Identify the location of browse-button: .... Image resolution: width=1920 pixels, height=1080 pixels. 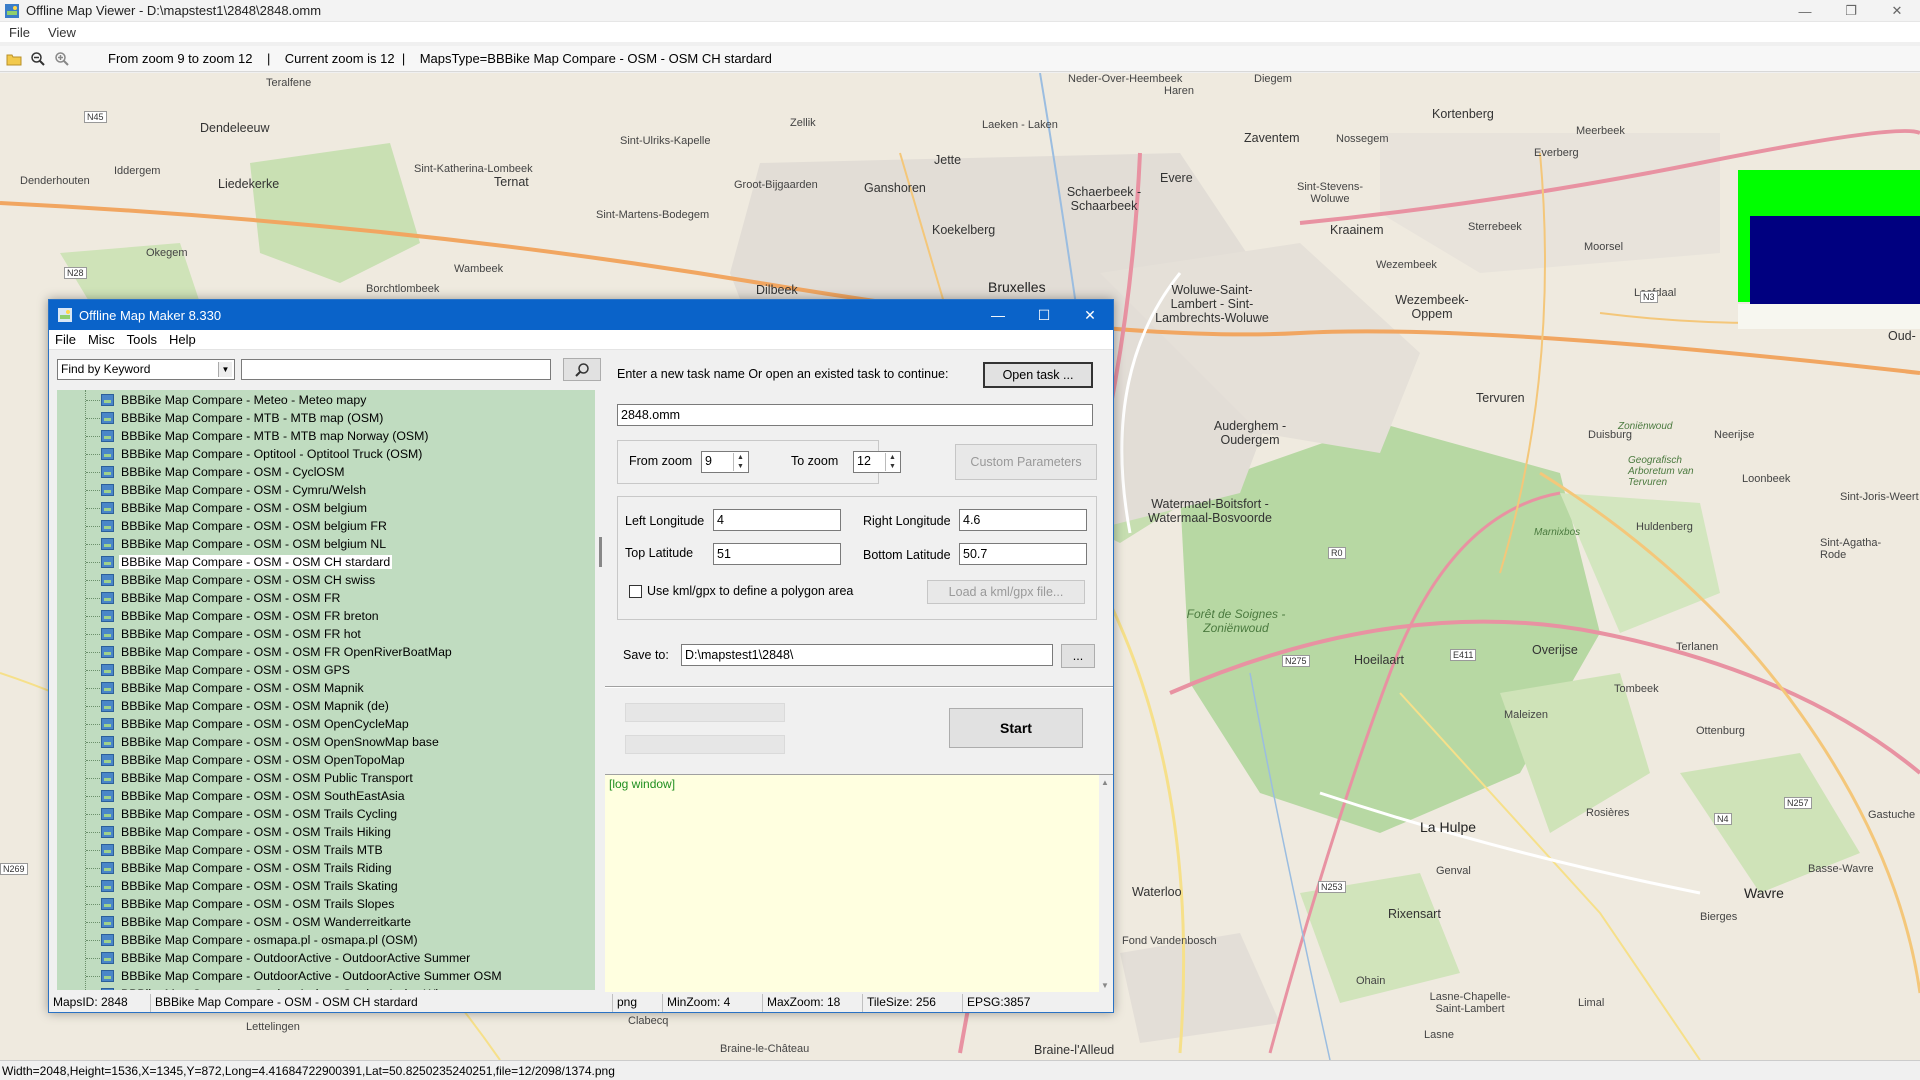
(1078, 656).